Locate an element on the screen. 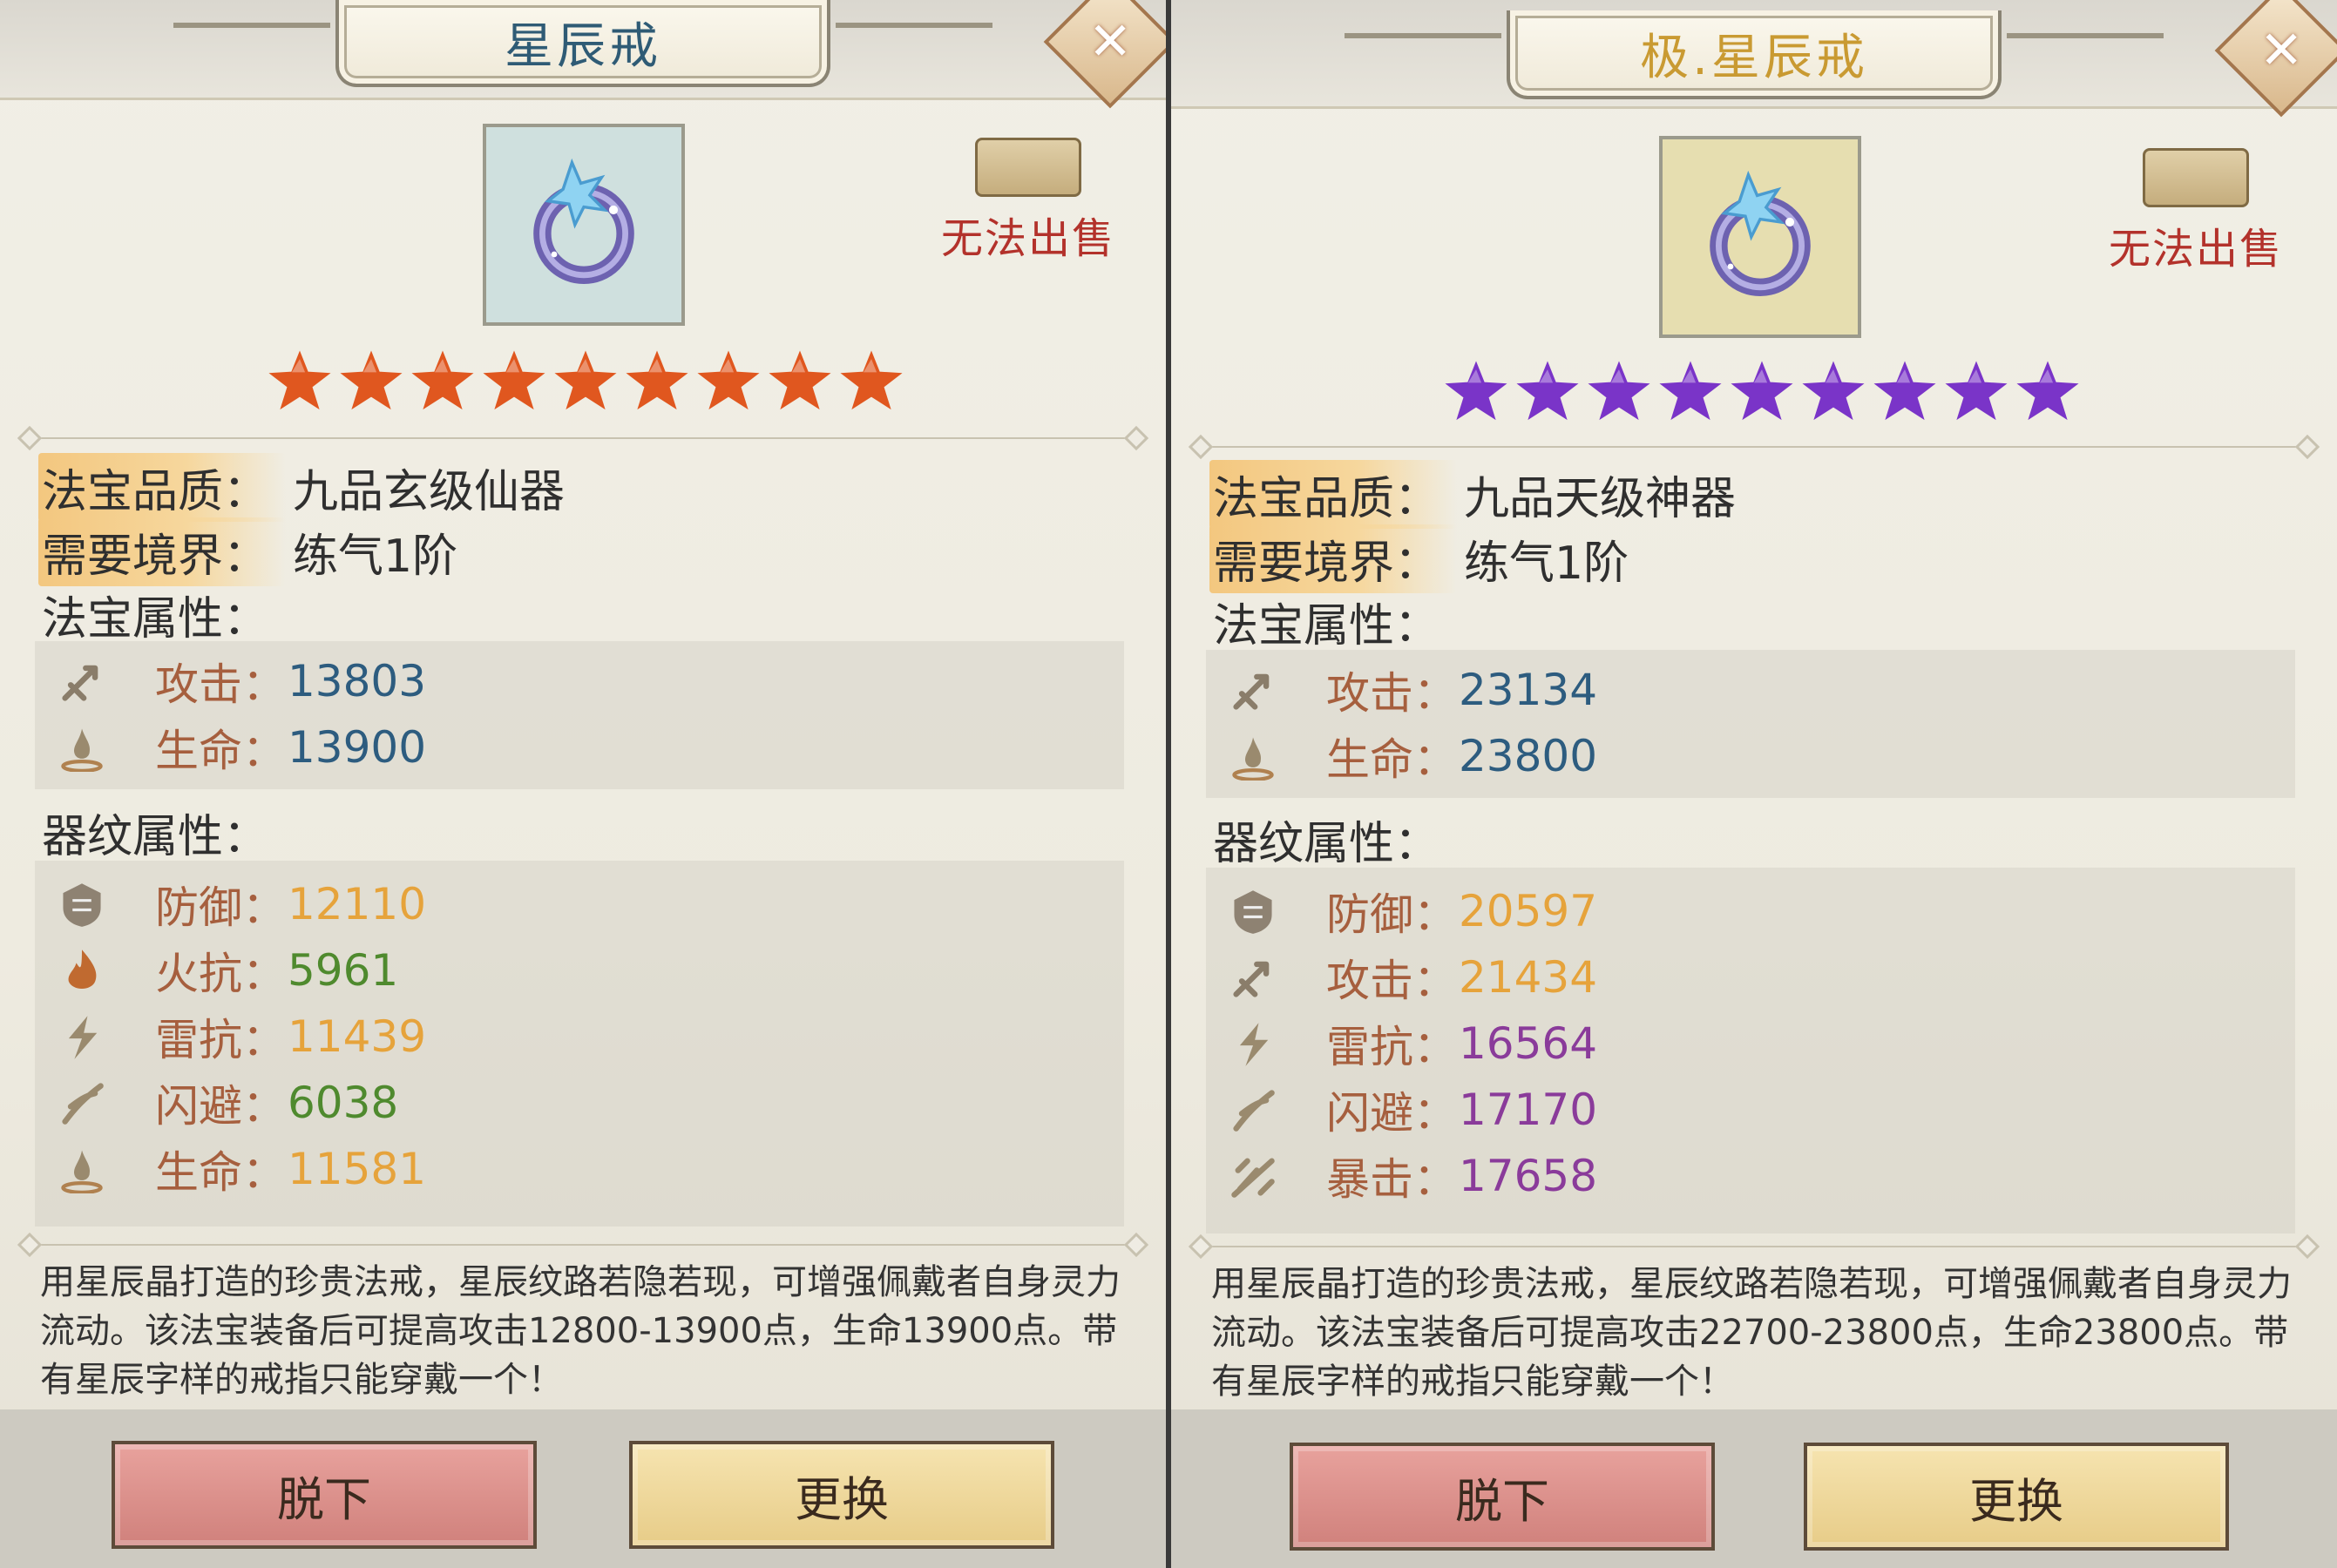  attr-value: 6038 is located at coordinates (343, 1103).